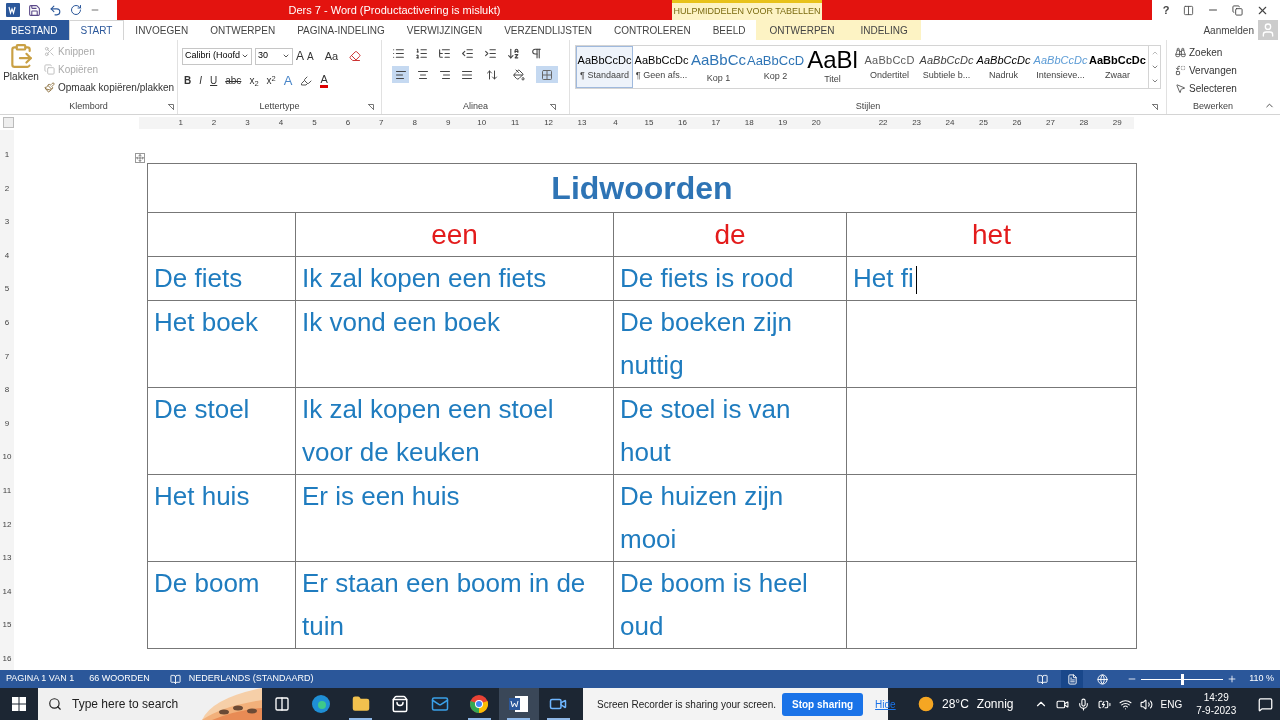 The image size is (1280, 720). I want to click on zoom-slider, so click(1182, 679).